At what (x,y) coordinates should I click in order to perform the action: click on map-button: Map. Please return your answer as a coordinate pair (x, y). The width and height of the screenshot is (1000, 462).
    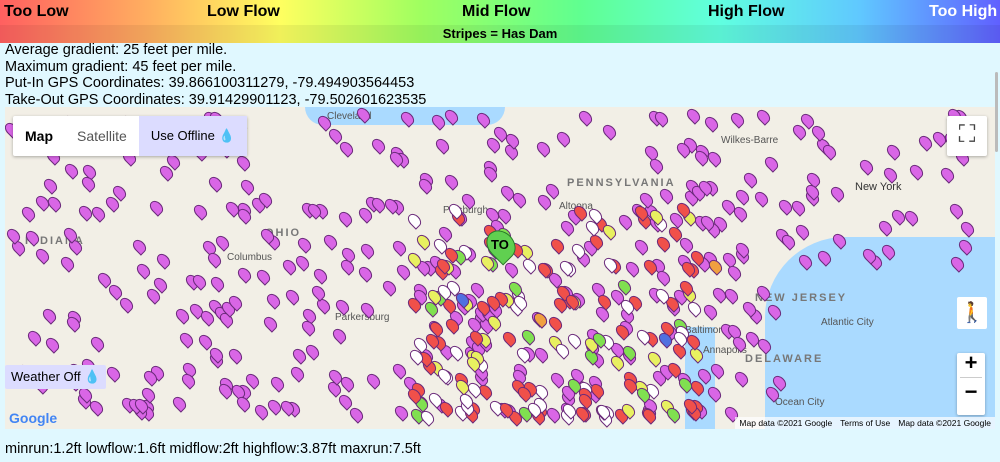
    Looking at the image, I should click on (39, 136).